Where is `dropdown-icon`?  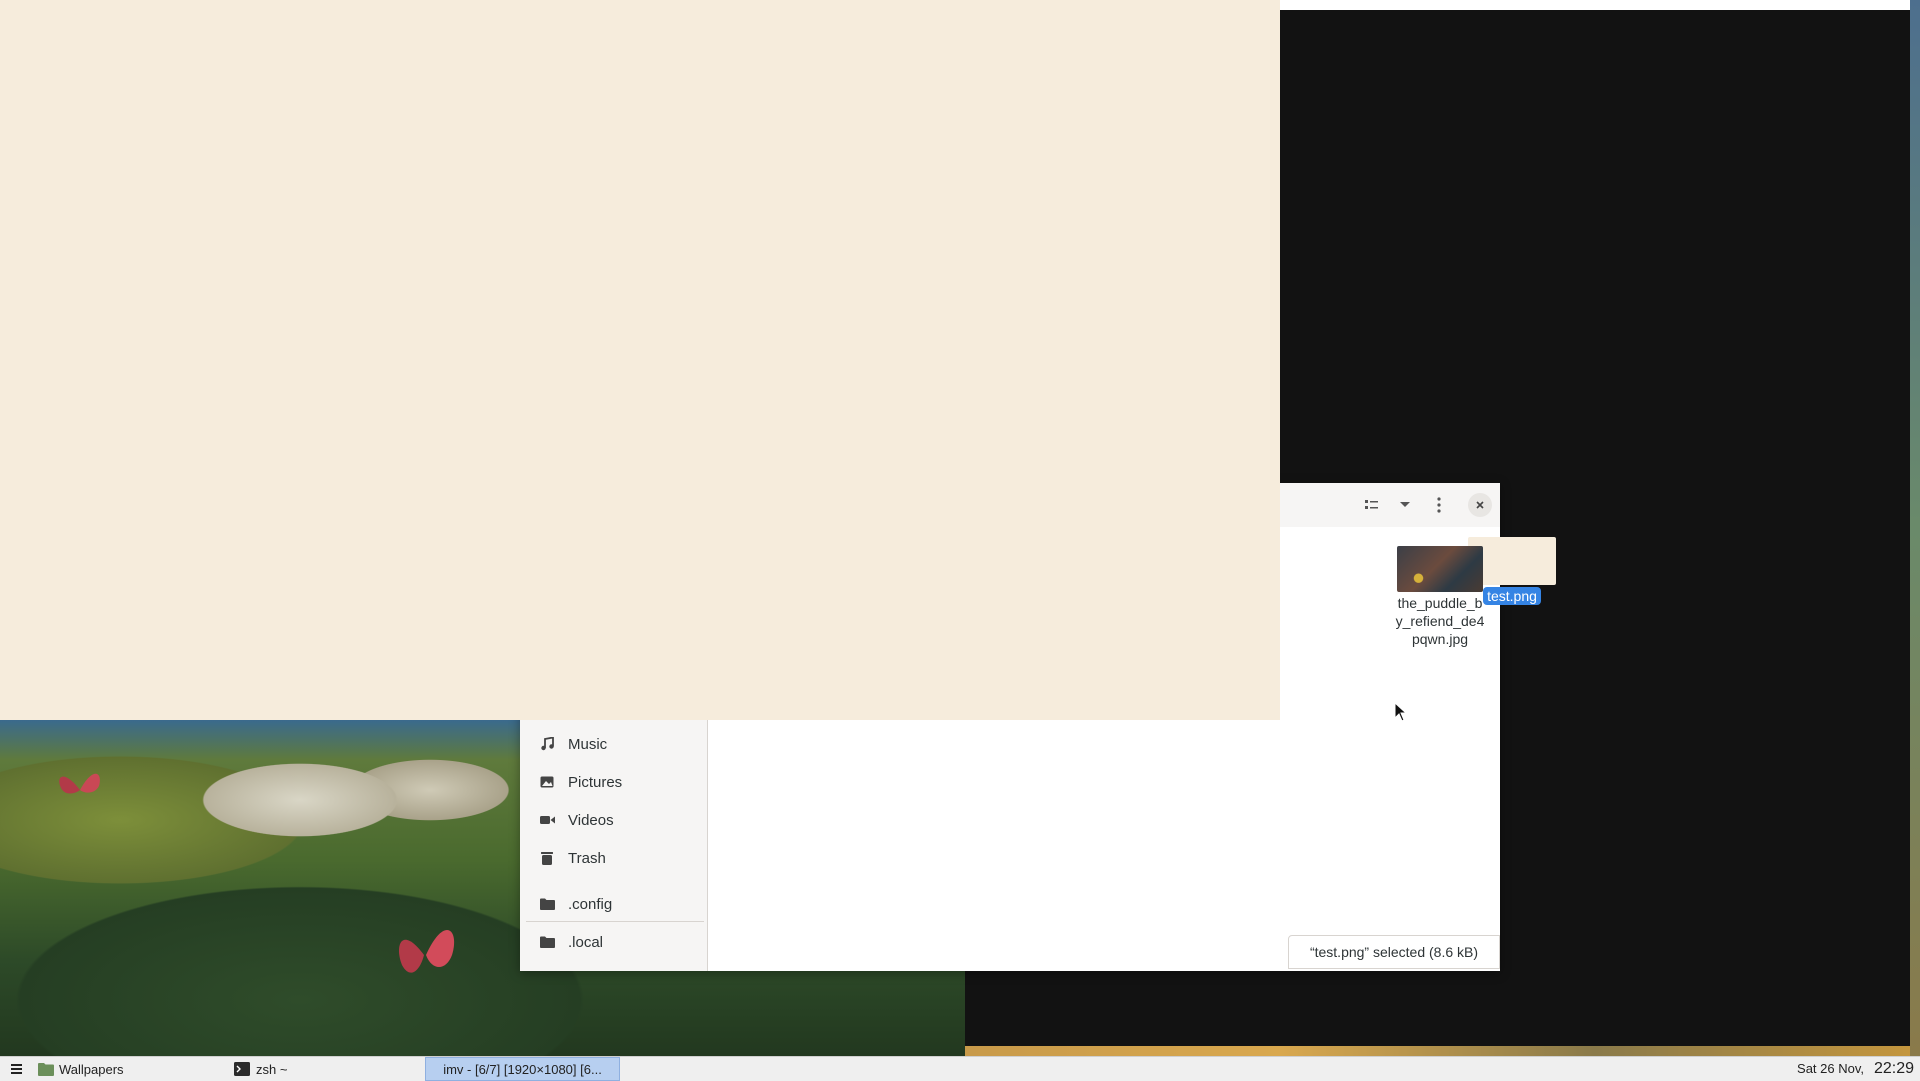 dropdown-icon is located at coordinates (1405, 505).